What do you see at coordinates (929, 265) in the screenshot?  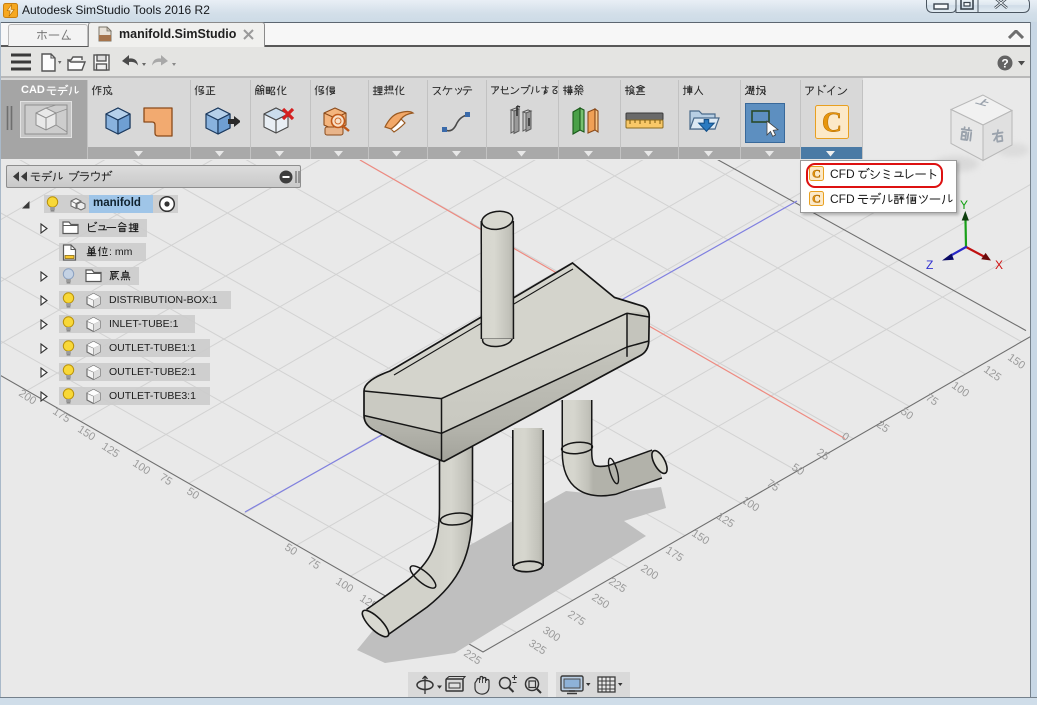 I see `svg-text: Z` at bounding box center [929, 265].